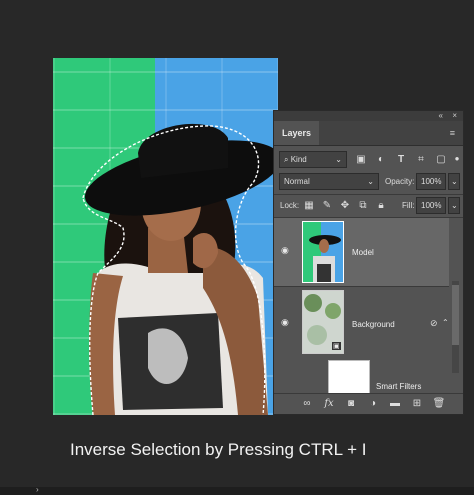 The image size is (474, 495). I want to click on opacity-label: Opacity:, so click(400, 181).